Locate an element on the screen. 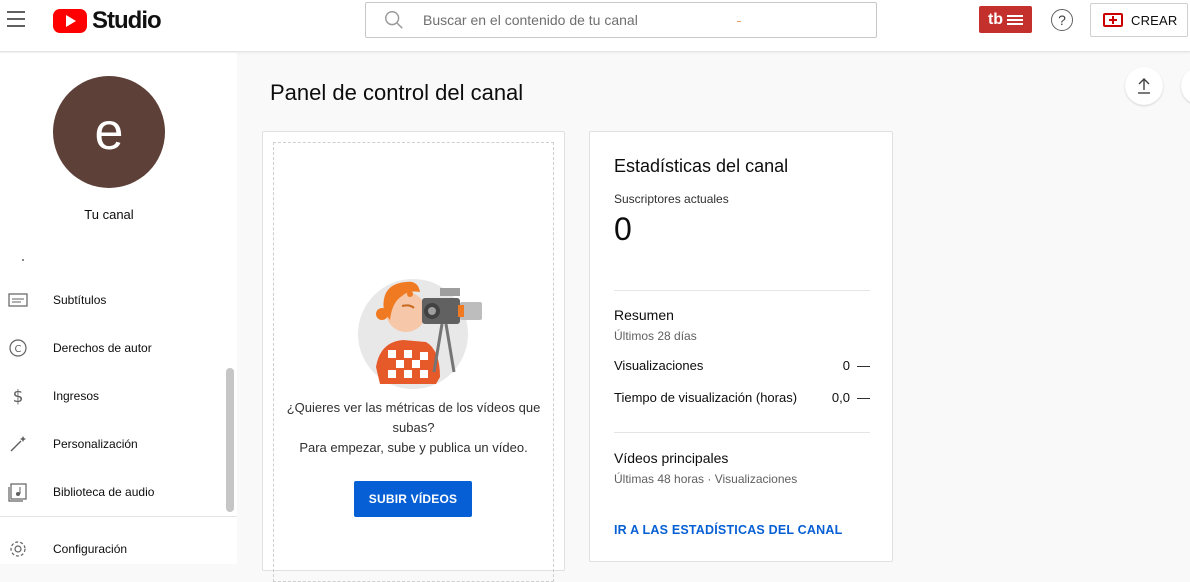  watch-time-label: Tiempo de visualización (horas) is located at coordinates (706, 397).